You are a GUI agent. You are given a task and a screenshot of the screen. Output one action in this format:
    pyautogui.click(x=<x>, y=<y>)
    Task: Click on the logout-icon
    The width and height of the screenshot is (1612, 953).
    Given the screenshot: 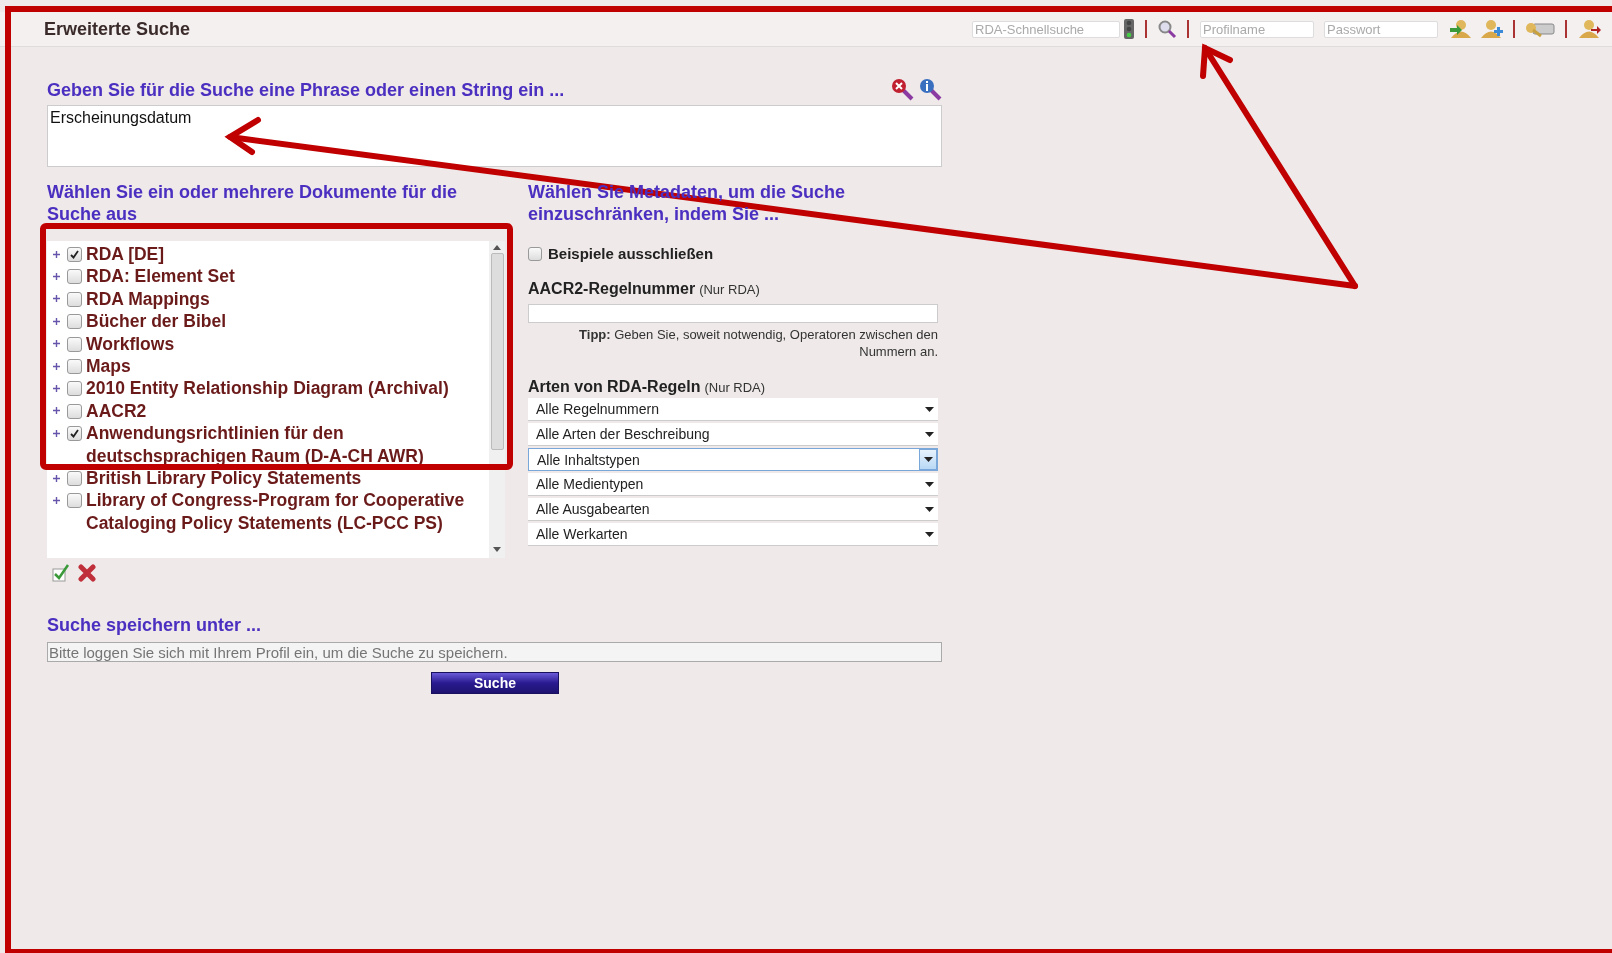 What is the action you would take?
    pyautogui.click(x=1589, y=29)
    